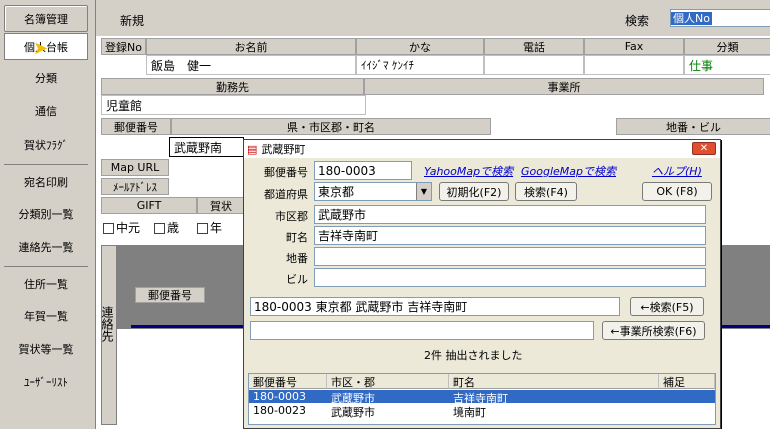 This screenshot has height=429, width=770. I want to click on sidebar-item-flag: 賀状ﾌﾗｸﾞ, so click(46, 144).